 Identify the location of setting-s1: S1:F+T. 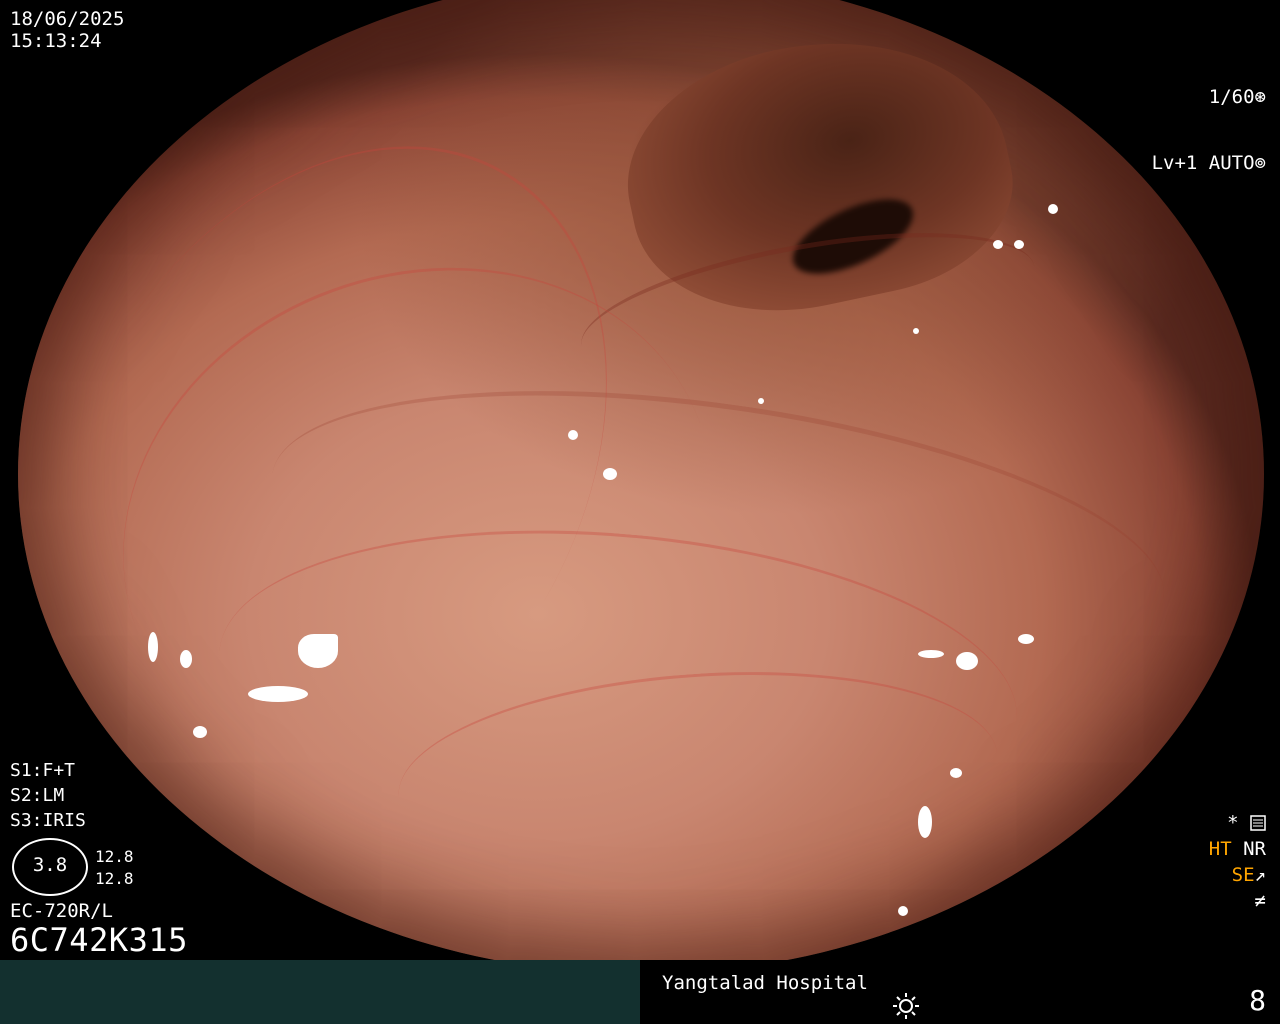
(43, 770).